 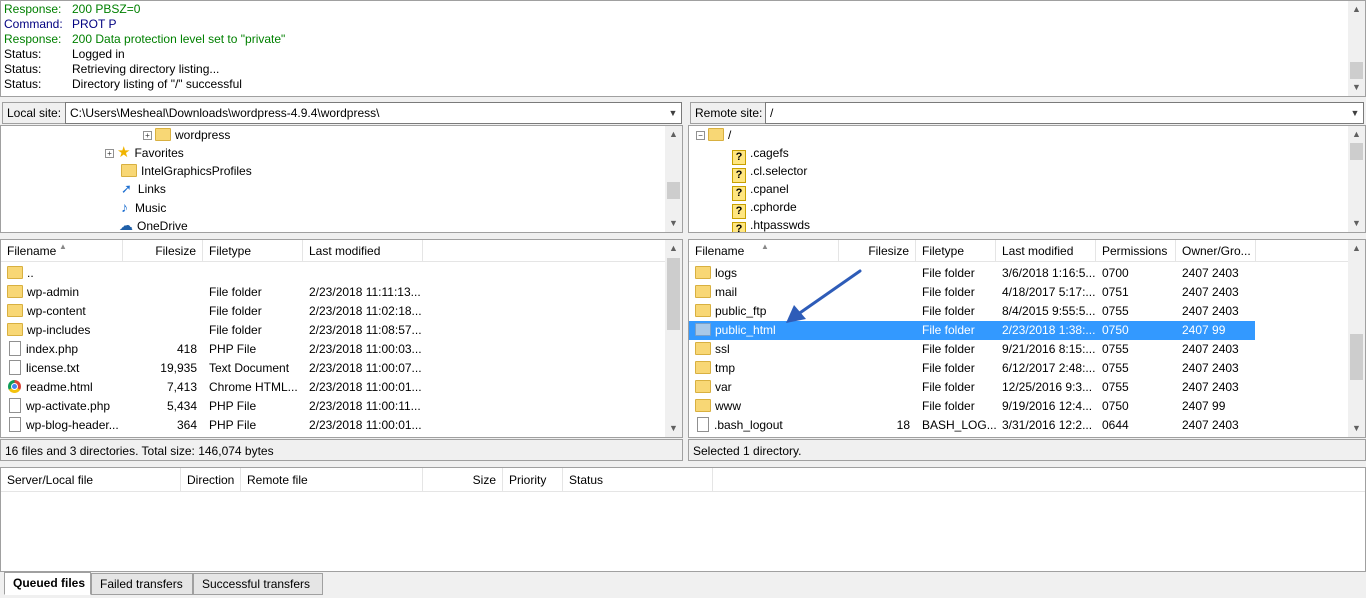 What do you see at coordinates (249, 368) in the screenshot?
I see `filetype: Text Document` at bounding box center [249, 368].